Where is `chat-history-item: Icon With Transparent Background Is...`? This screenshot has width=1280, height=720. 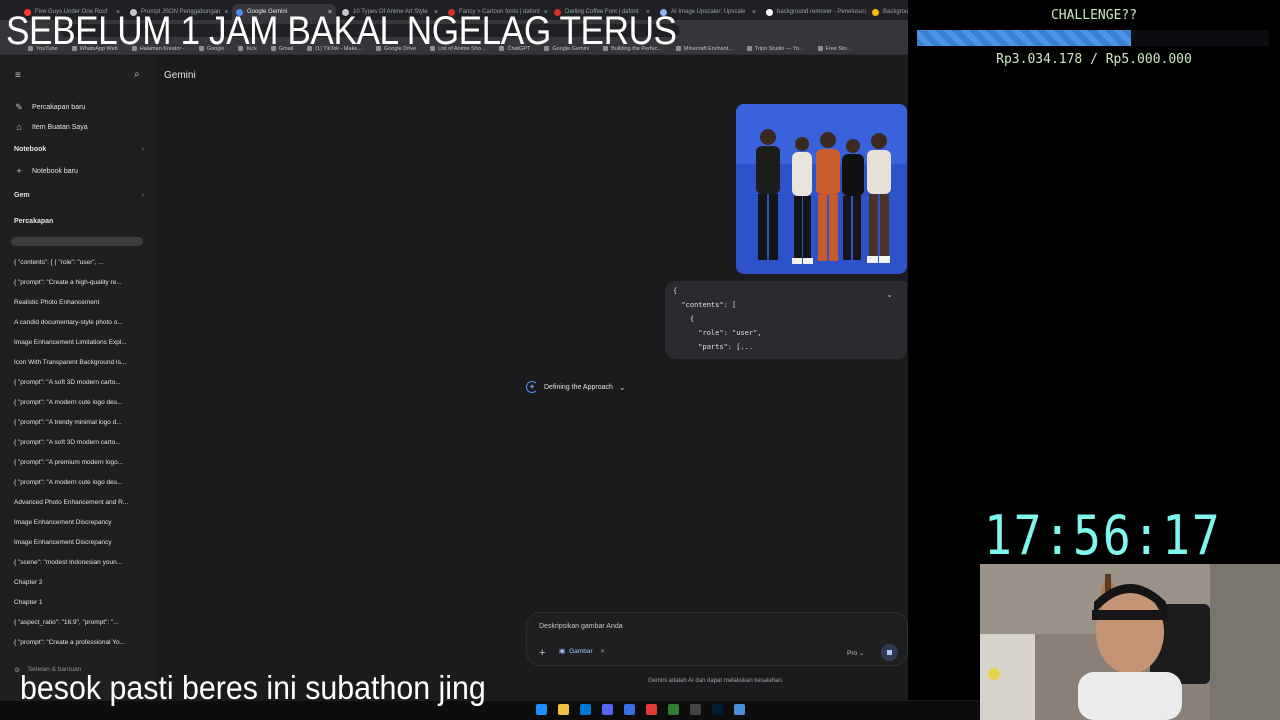 chat-history-item: Icon With Transparent Background Is... is located at coordinates (79, 362).